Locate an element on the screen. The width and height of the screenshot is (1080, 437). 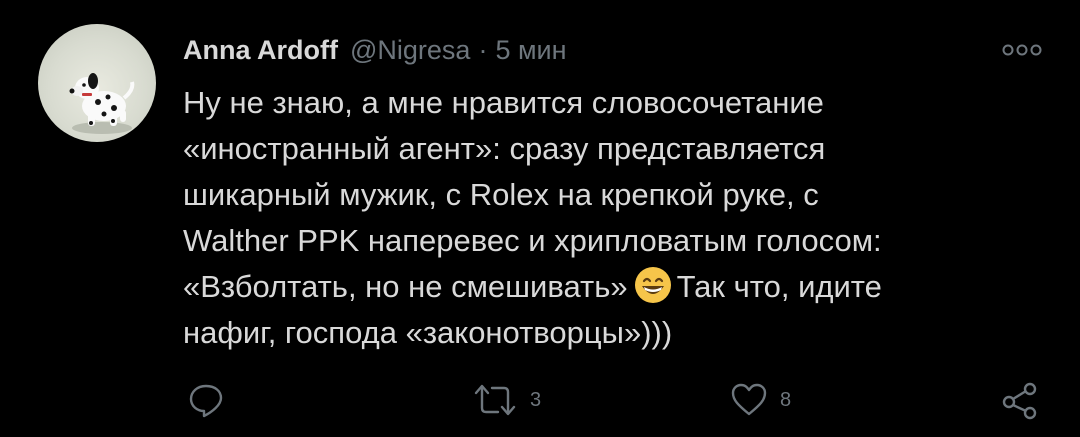
avatar is located at coordinates (97, 83).